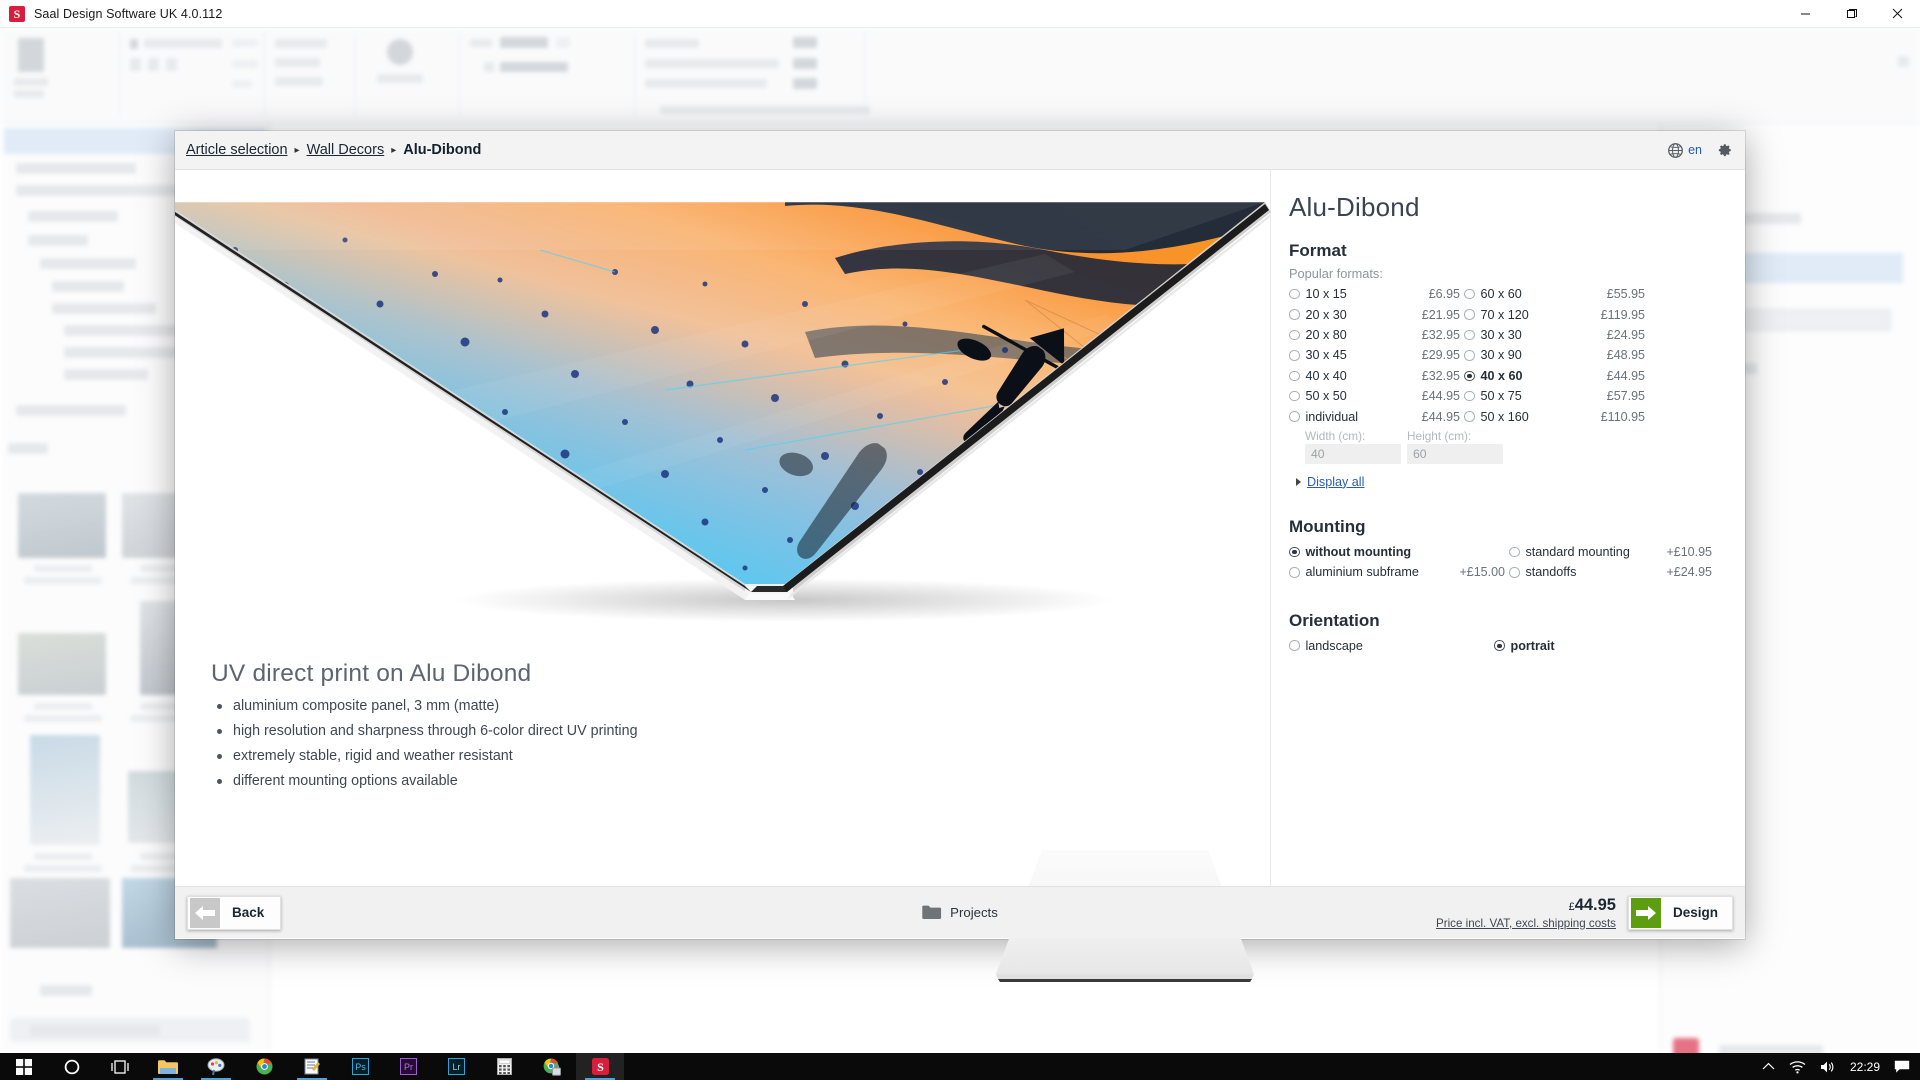 This screenshot has width=1920, height=1080. Describe the element at coordinates (1501, 355) in the screenshot. I see `format-label: 30 x 90` at that location.